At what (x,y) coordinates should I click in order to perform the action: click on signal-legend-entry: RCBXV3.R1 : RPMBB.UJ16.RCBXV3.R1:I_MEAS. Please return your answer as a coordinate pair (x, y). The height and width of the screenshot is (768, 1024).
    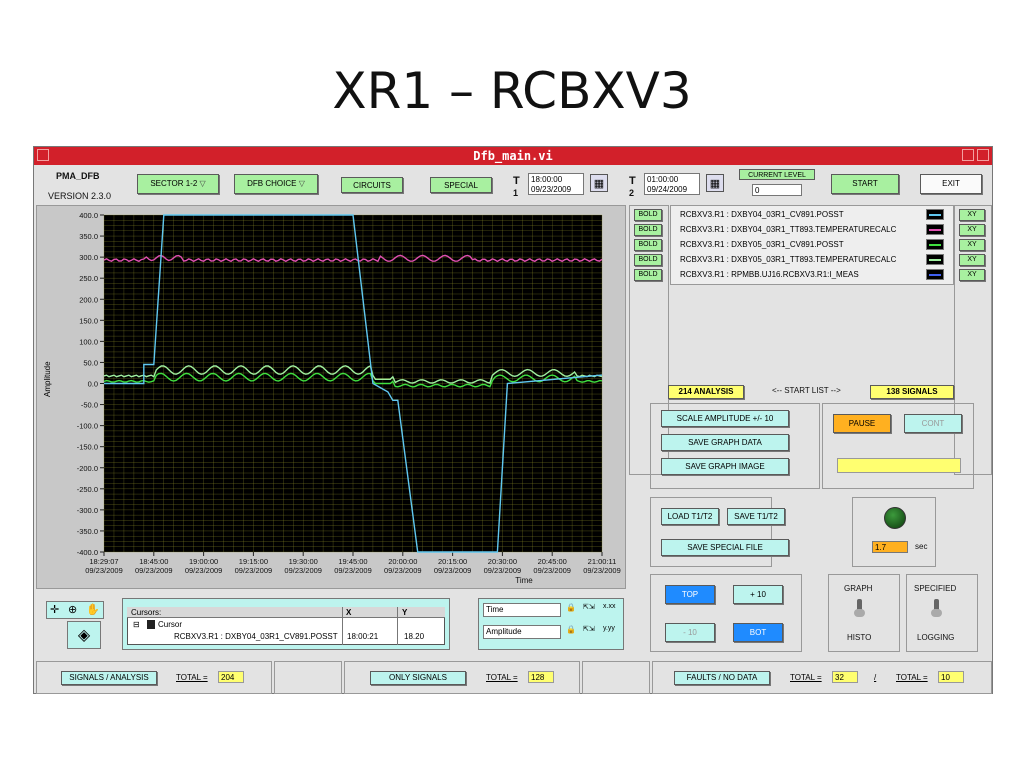
    Looking at the image, I should click on (769, 274).